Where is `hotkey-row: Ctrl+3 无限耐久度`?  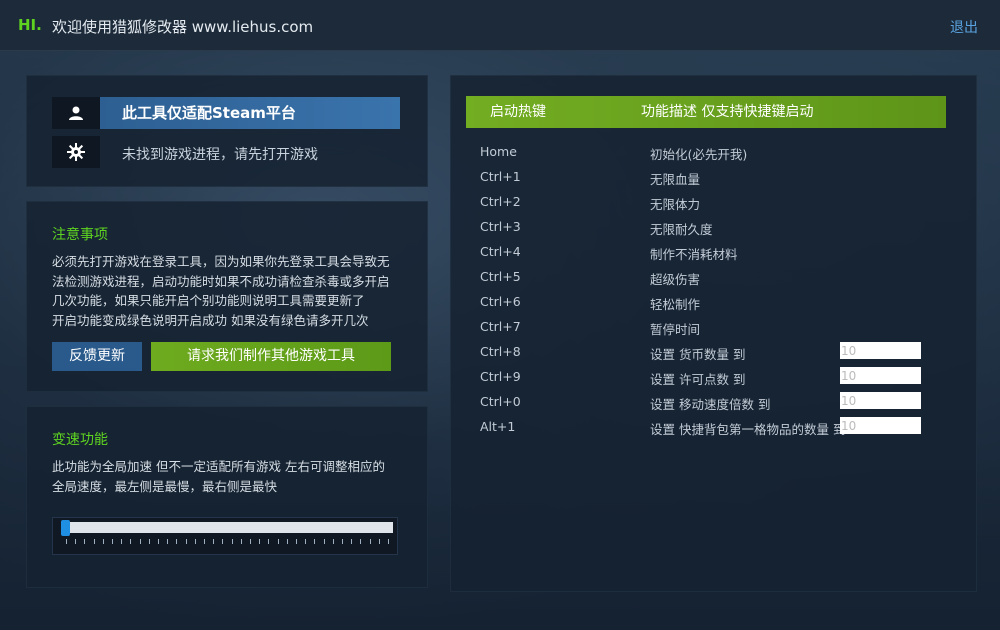 hotkey-row: Ctrl+3 无限耐久度 is located at coordinates (710, 227).